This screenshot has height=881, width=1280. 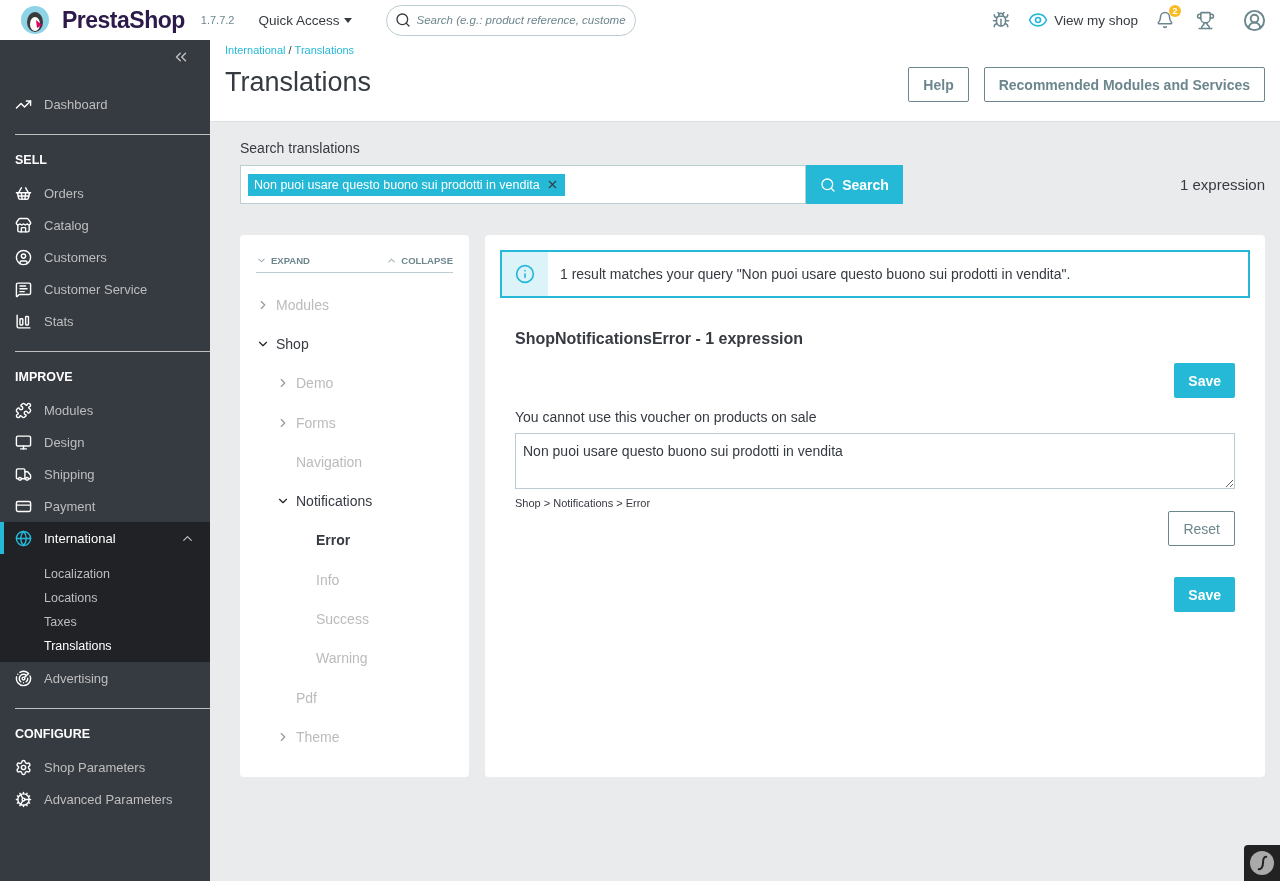 What do you see at coordinates (815, 274) in the screenshot?
I see `alert-message: 1 result matches your query "Non puoi usare questo buono sui prodotti in vendita".` at bounding box center [815, 274].